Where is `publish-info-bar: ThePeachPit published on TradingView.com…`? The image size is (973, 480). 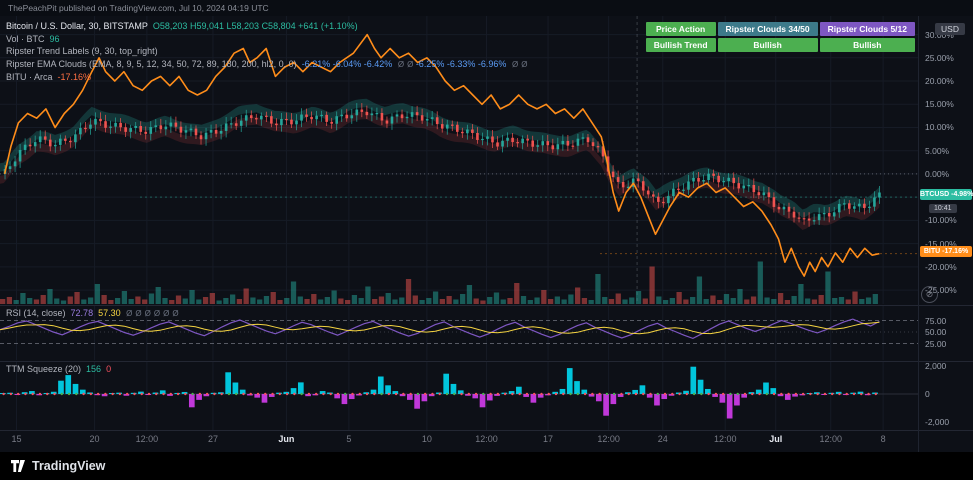
publish-info-bar: ThePeachPit published on TradingView.com… is located at coordinates (486, 8).